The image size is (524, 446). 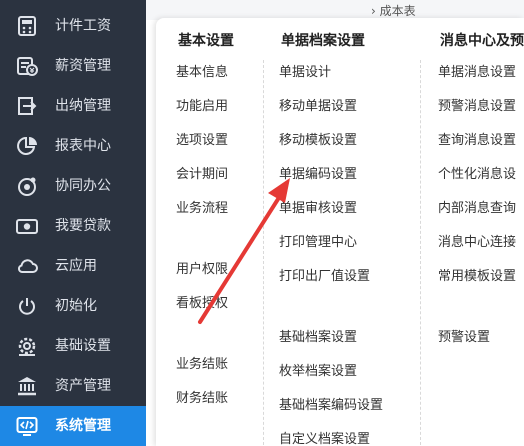 What do you see at coordinates (202, 209) in the screenshot?
I see `menu-item-business-flow: 业务流程` at bounding box center [202, 209].